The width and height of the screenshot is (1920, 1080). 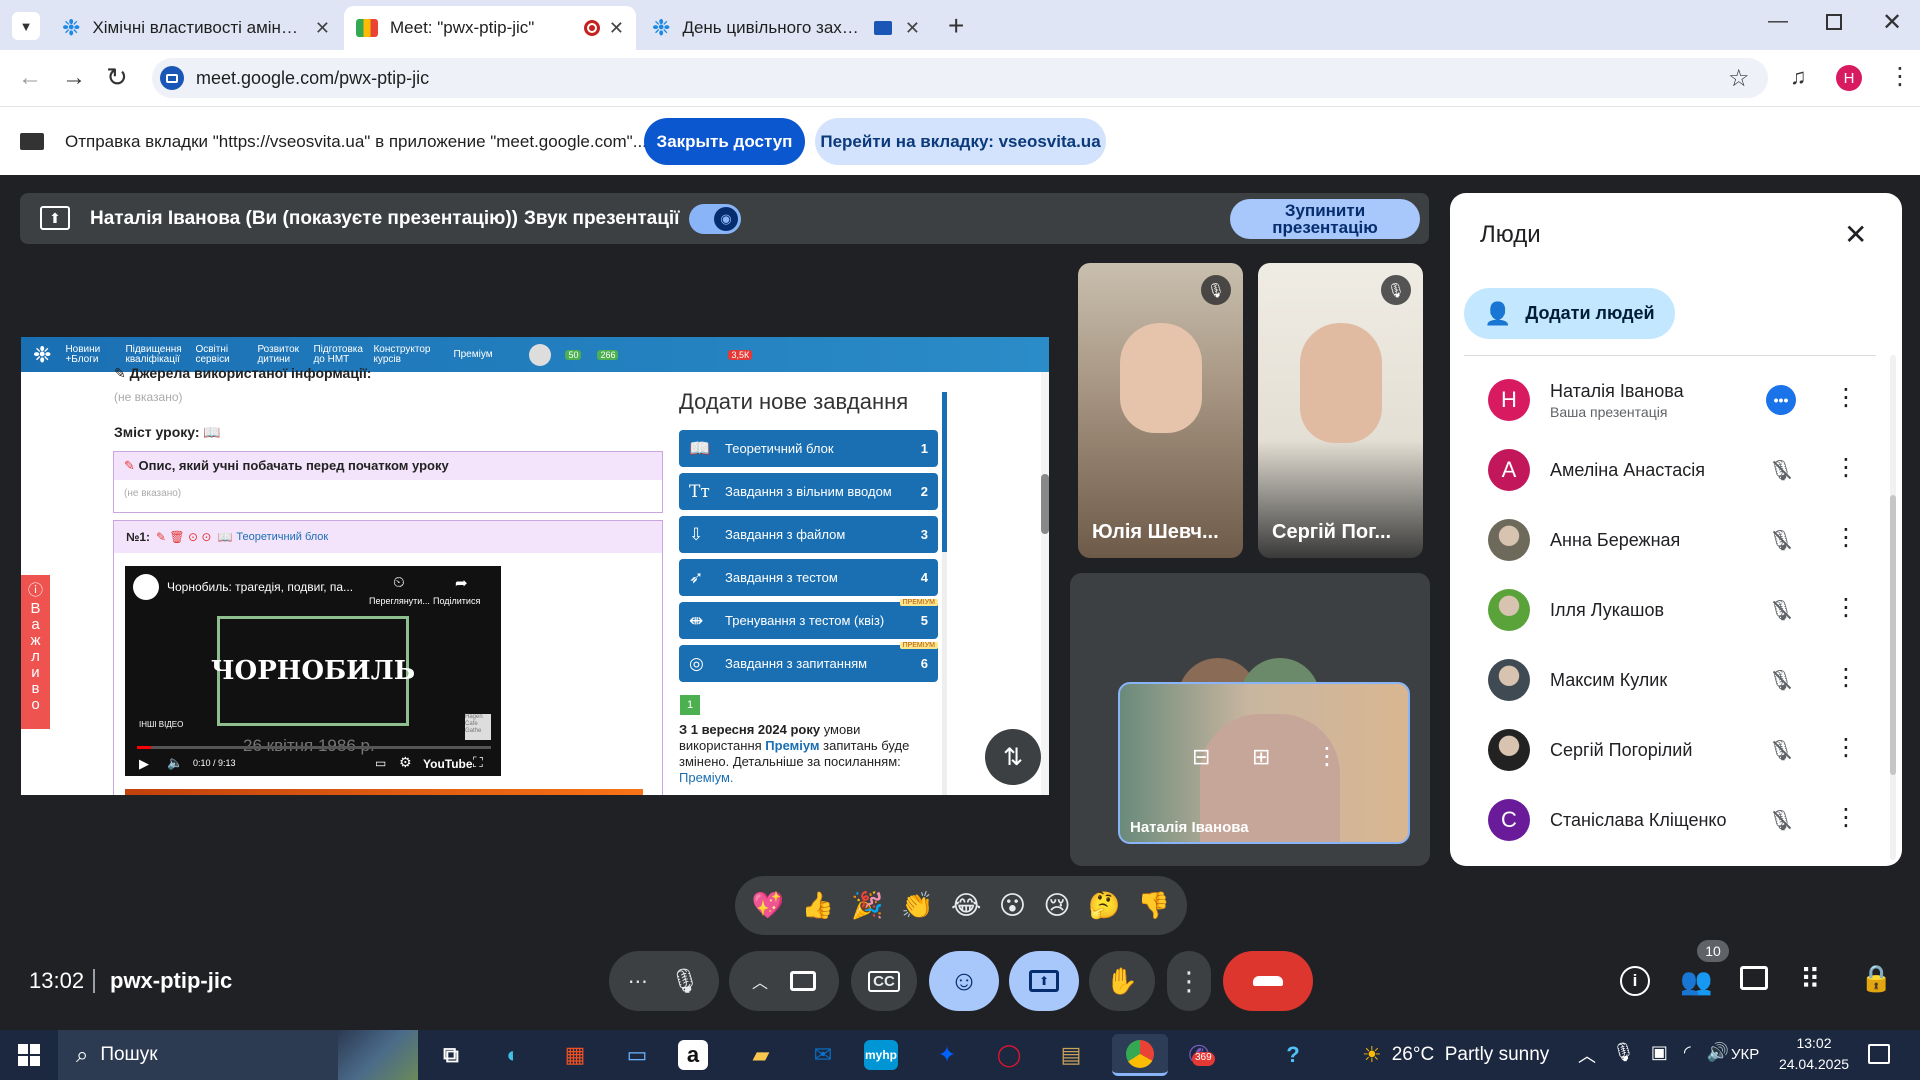 What do you see at coordinates (1455, 1055) in the screenshot?
I see `weather-widget: ☀ 26°C Partly sunny` at bounding box center [1455, 1055].